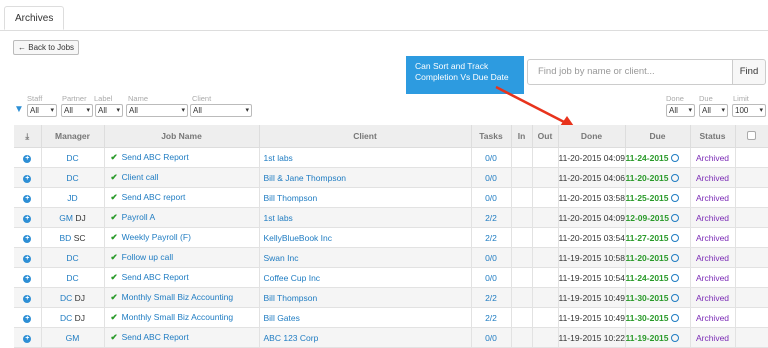 This screenshot has height=348, width=768. What do you see at coordinates (658, 136) in the screenshot?
I see `column-header-due: Due` at bounding box center [658, 136].